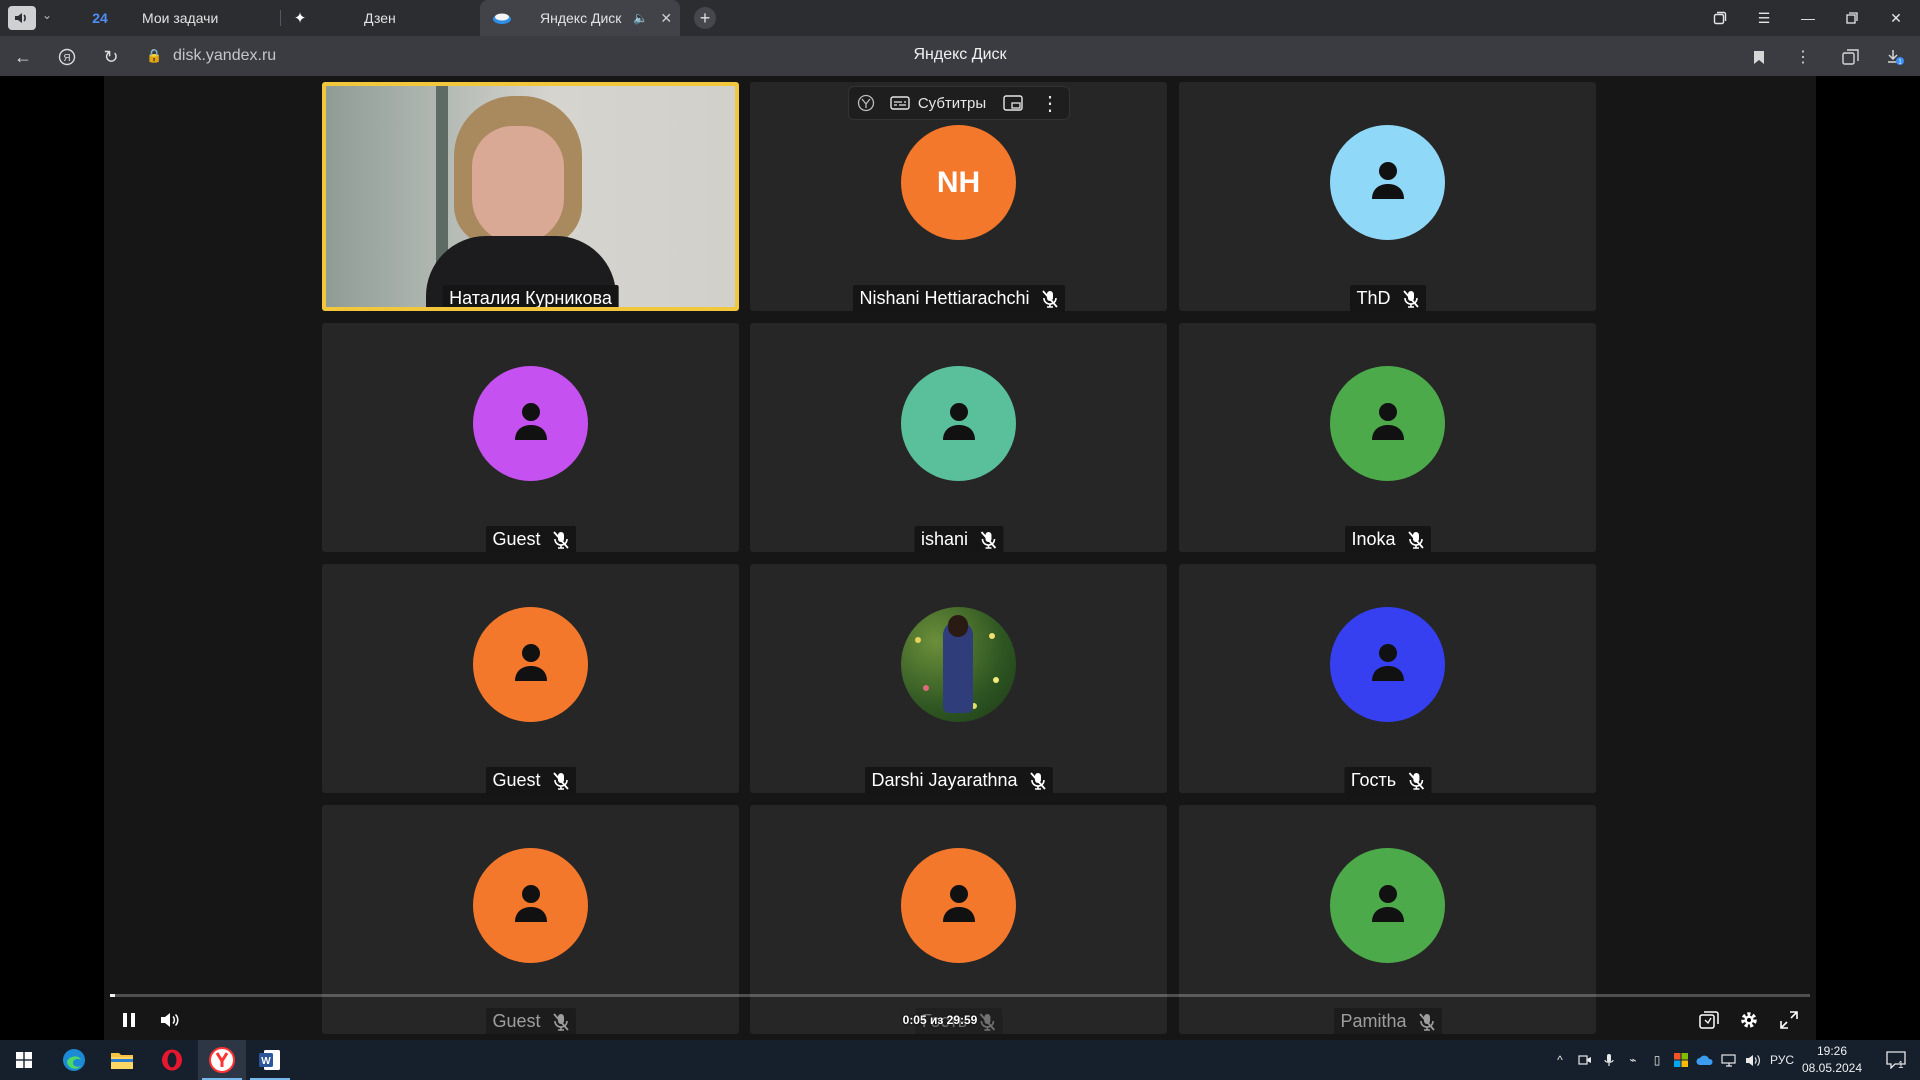 The height and width of the screenshot is (1080, 1920). Describe the element at coordinates (1373, 298) in the screenshot. I see `participant-name: ThD` at that location.